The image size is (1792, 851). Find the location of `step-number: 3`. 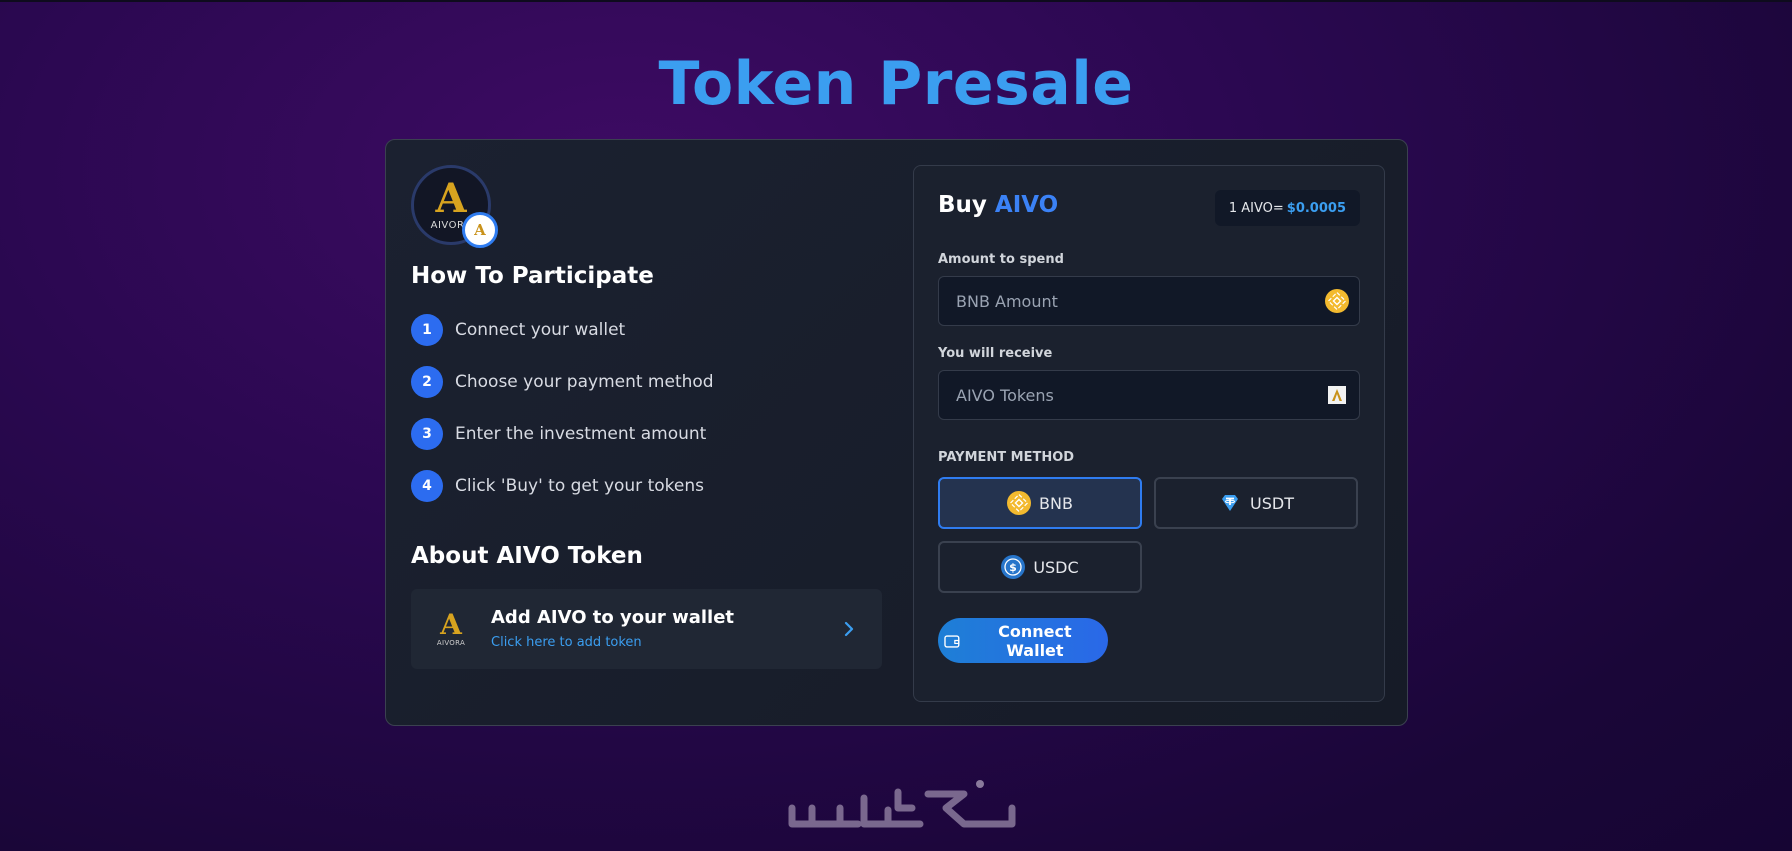

step-number: 3 is located at coordinates (427, 434).